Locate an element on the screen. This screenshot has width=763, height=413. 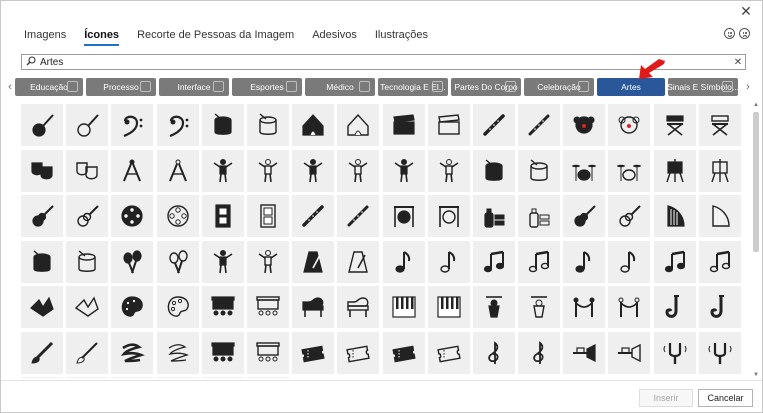
director-chair-outline-icon is located at coordinates (719, 125).